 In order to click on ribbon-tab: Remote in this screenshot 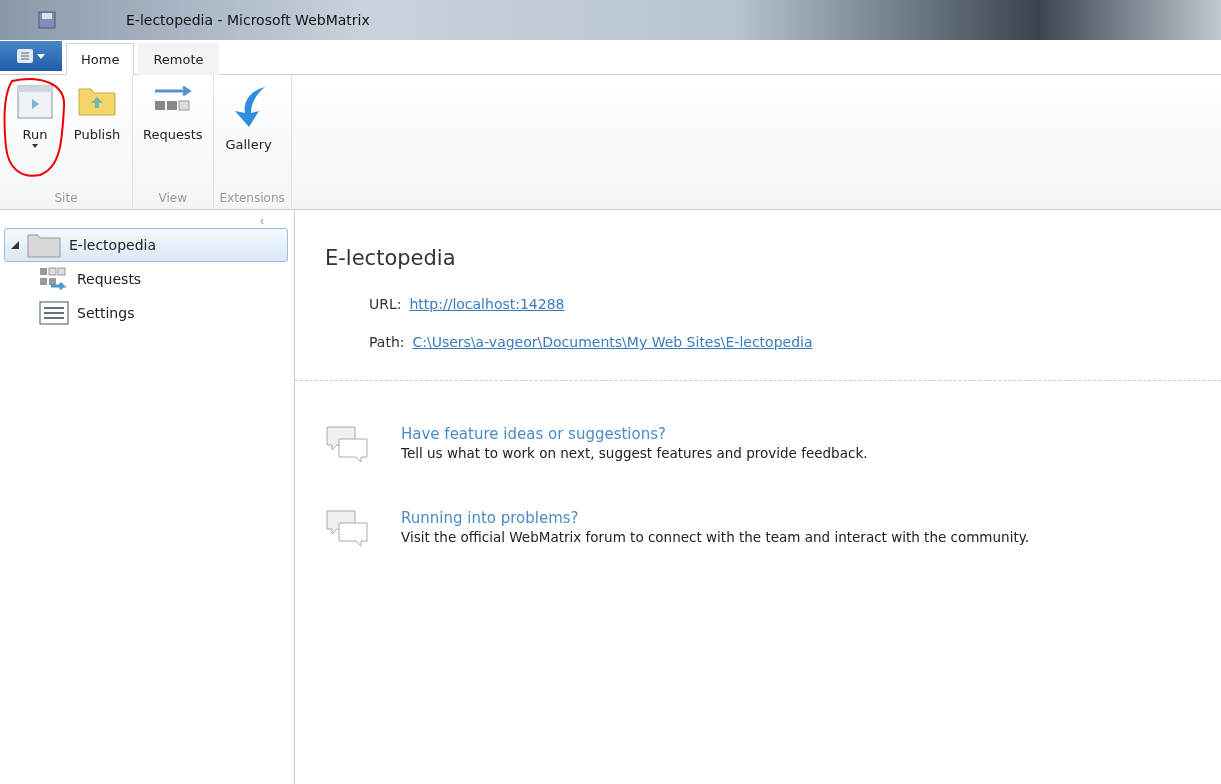, I will do `click(178, 59)`.